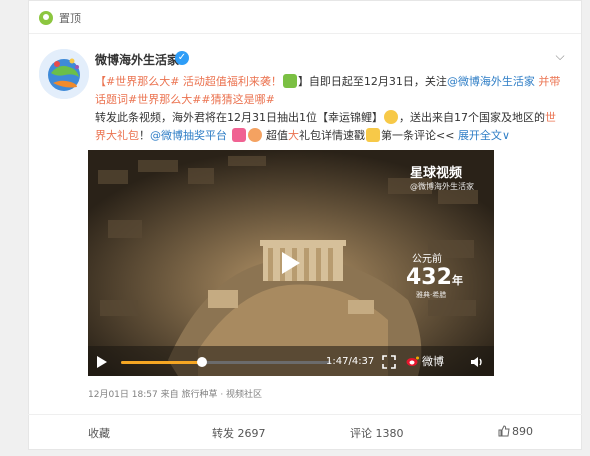 The image size is (590, 456). Describe the element at coordinates (293, 135) in the screenshot. I see `highlight-text: 大` at that location.